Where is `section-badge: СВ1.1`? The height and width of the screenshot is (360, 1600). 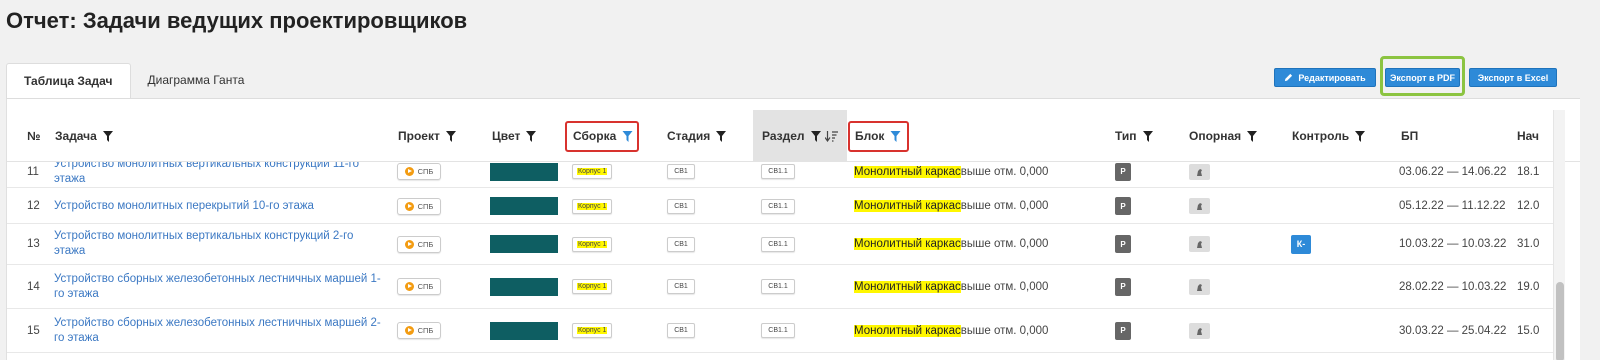
section-badge: СВ1.1 is located at coordinates (778, 171).